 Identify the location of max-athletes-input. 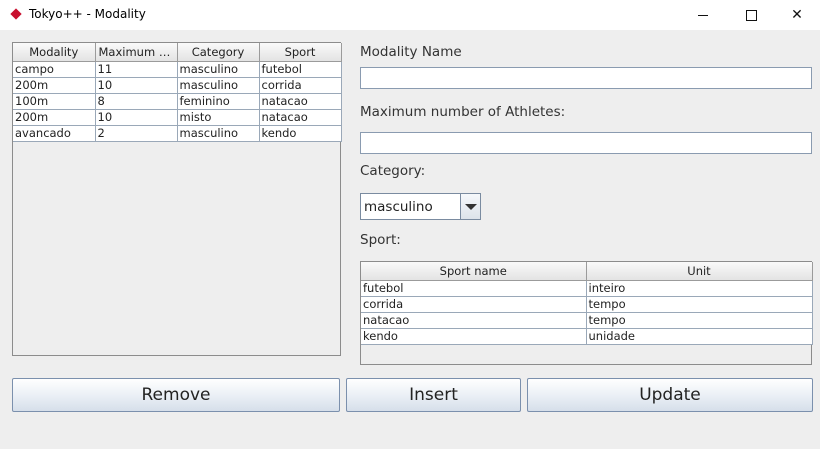
(586, 143).